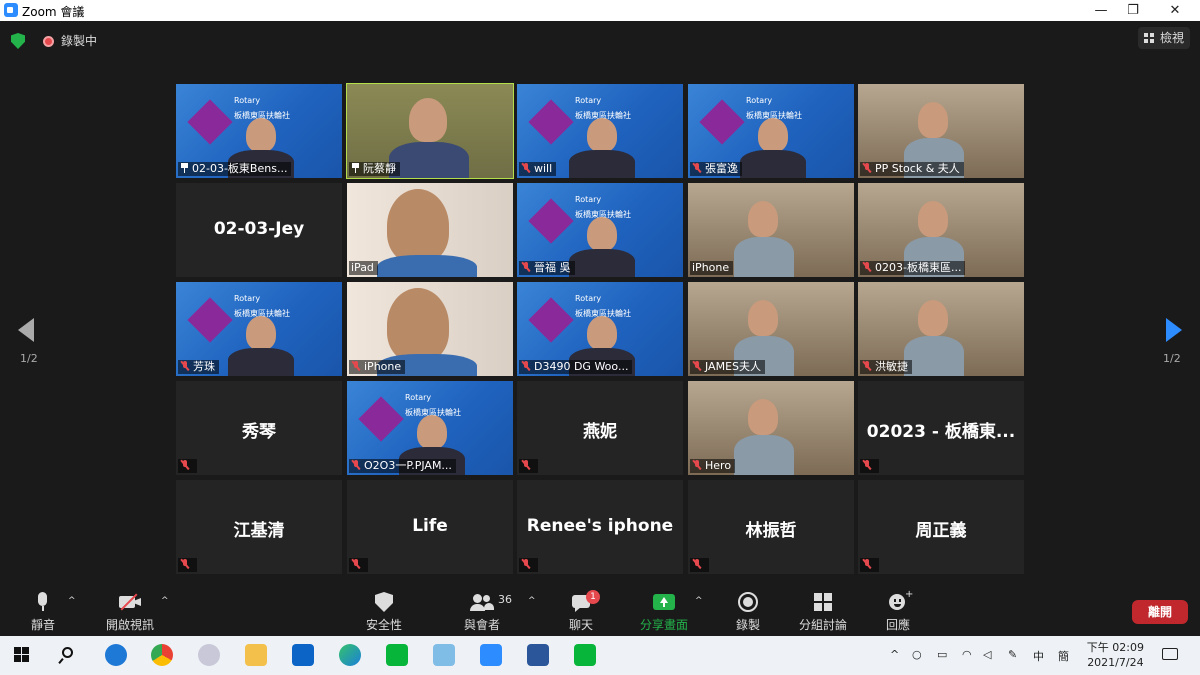 The width and height of the screenshot is (1200, 675). Describe the element at coordinates (600, 428) in the screenshot. I see `participant-tile: 燕妮` at that location.